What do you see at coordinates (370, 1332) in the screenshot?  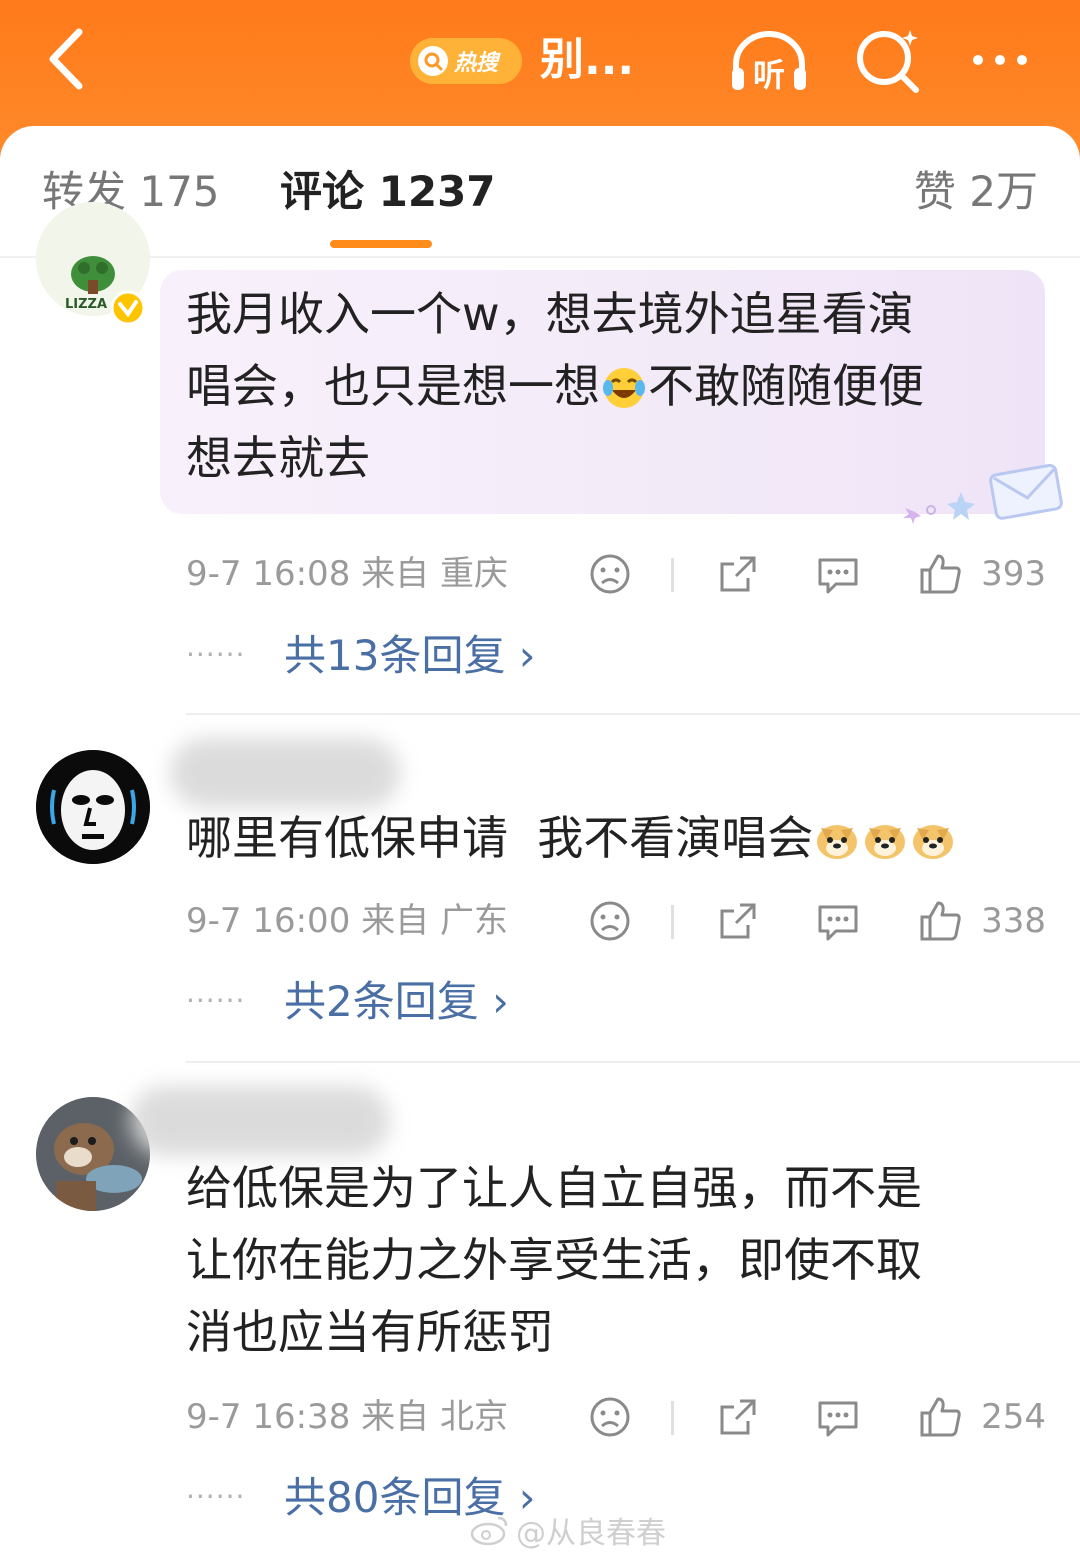 I see `comment-line: 消也应当有所惩罚` at bounding box center [370, 1332].